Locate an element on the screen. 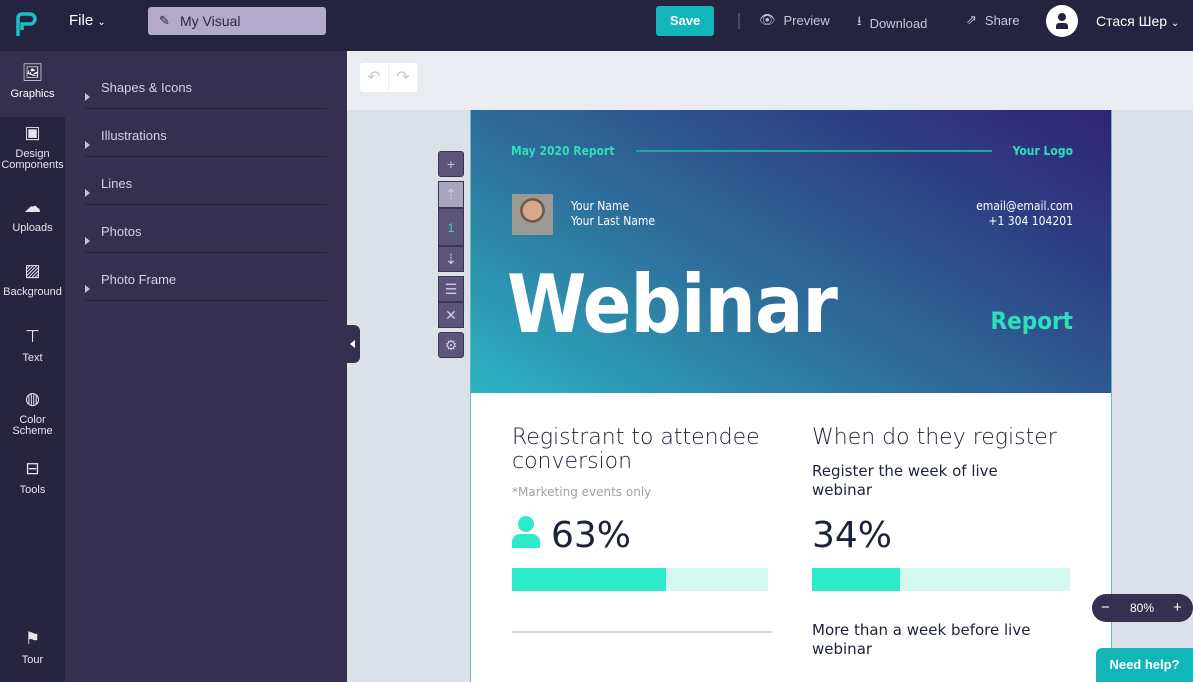 The height and width of the screenshot is (682, 1193). left-value: 63% is located at coordinates (591, 535).